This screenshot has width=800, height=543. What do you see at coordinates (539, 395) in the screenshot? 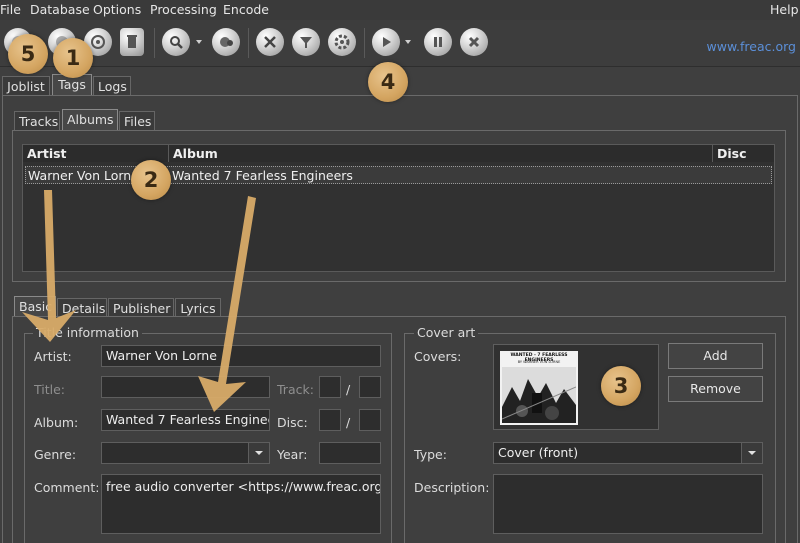
I see `cover-illustration` at bounding box center [539, 395].